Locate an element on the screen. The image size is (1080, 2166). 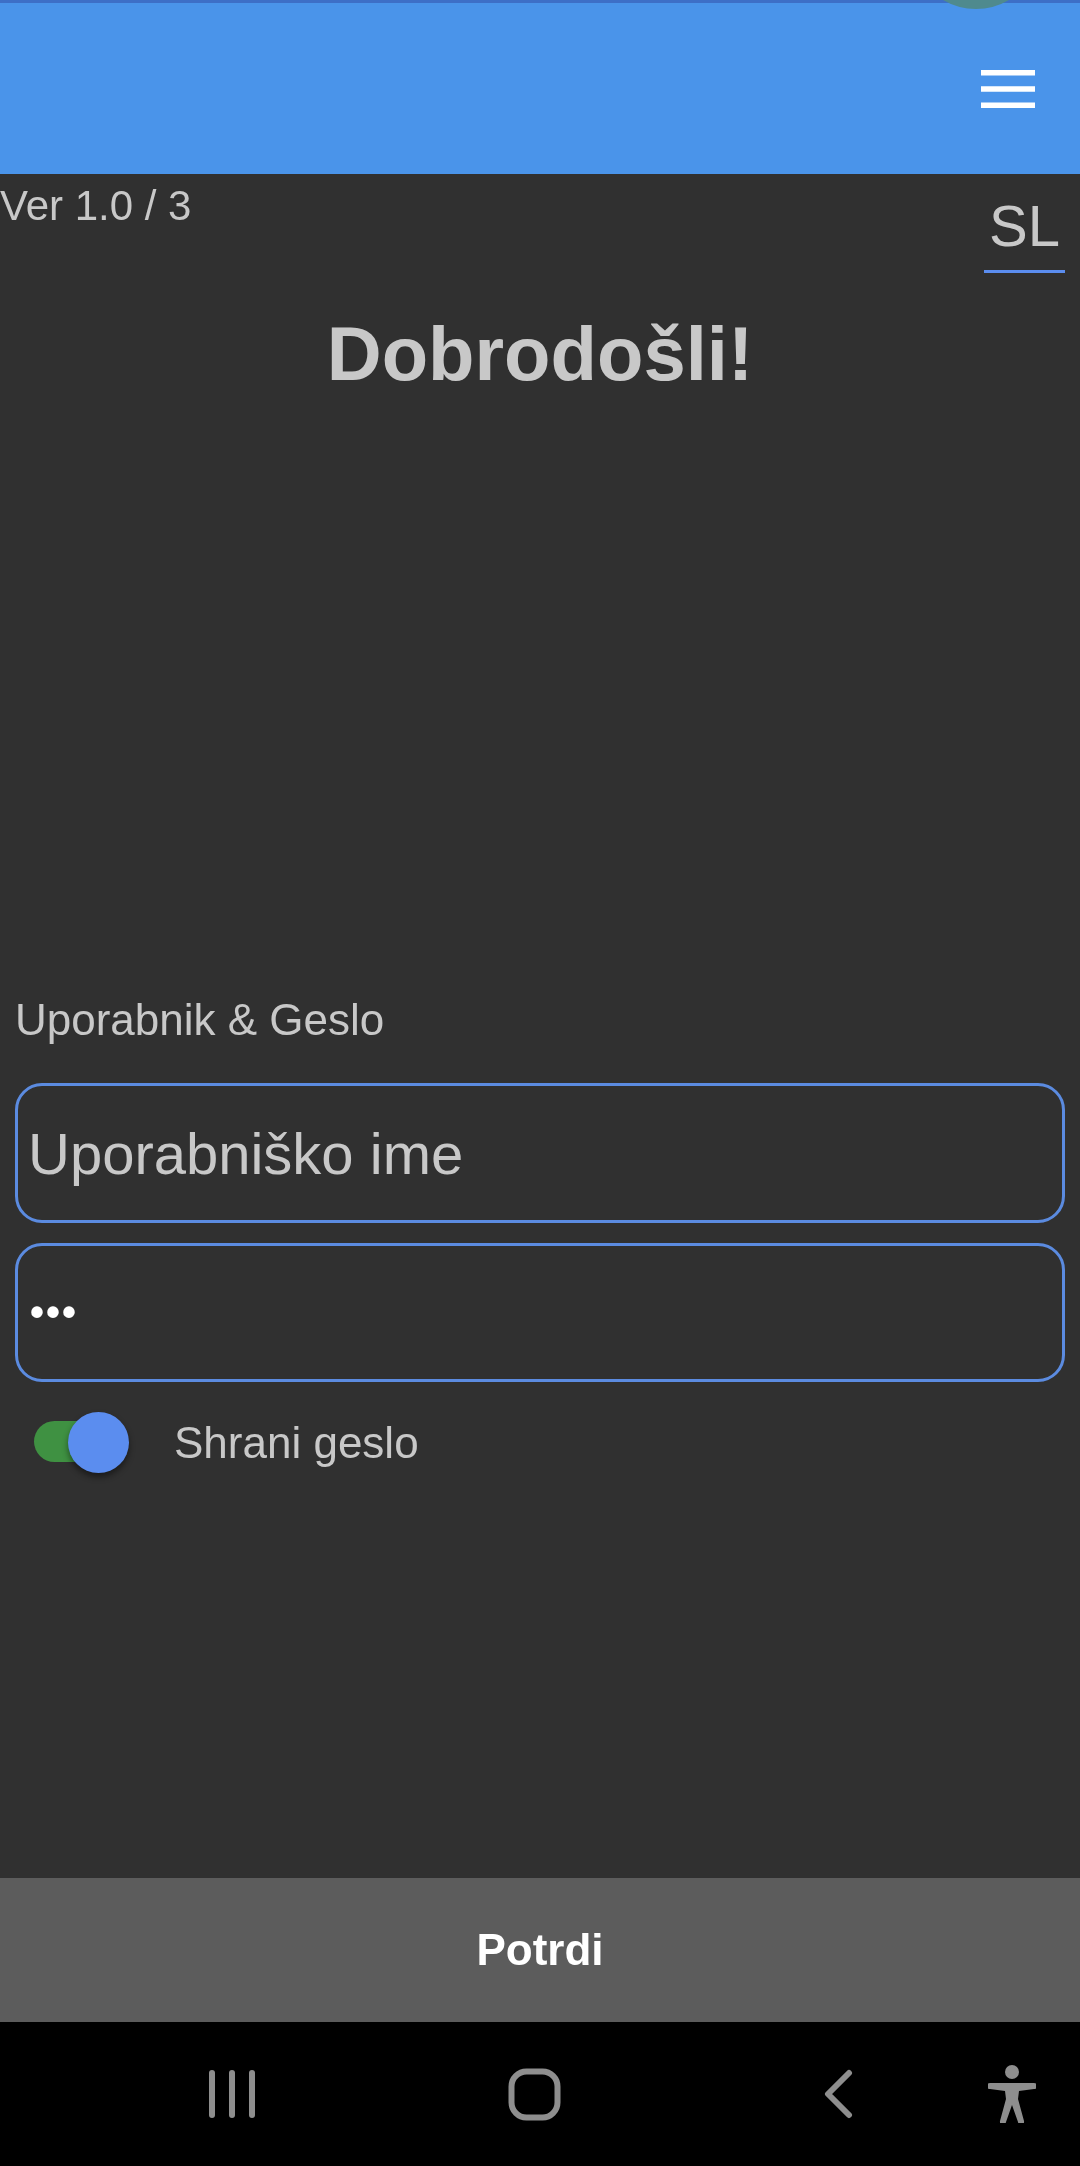
language-select: SL is located at coordinates (1024, 233).